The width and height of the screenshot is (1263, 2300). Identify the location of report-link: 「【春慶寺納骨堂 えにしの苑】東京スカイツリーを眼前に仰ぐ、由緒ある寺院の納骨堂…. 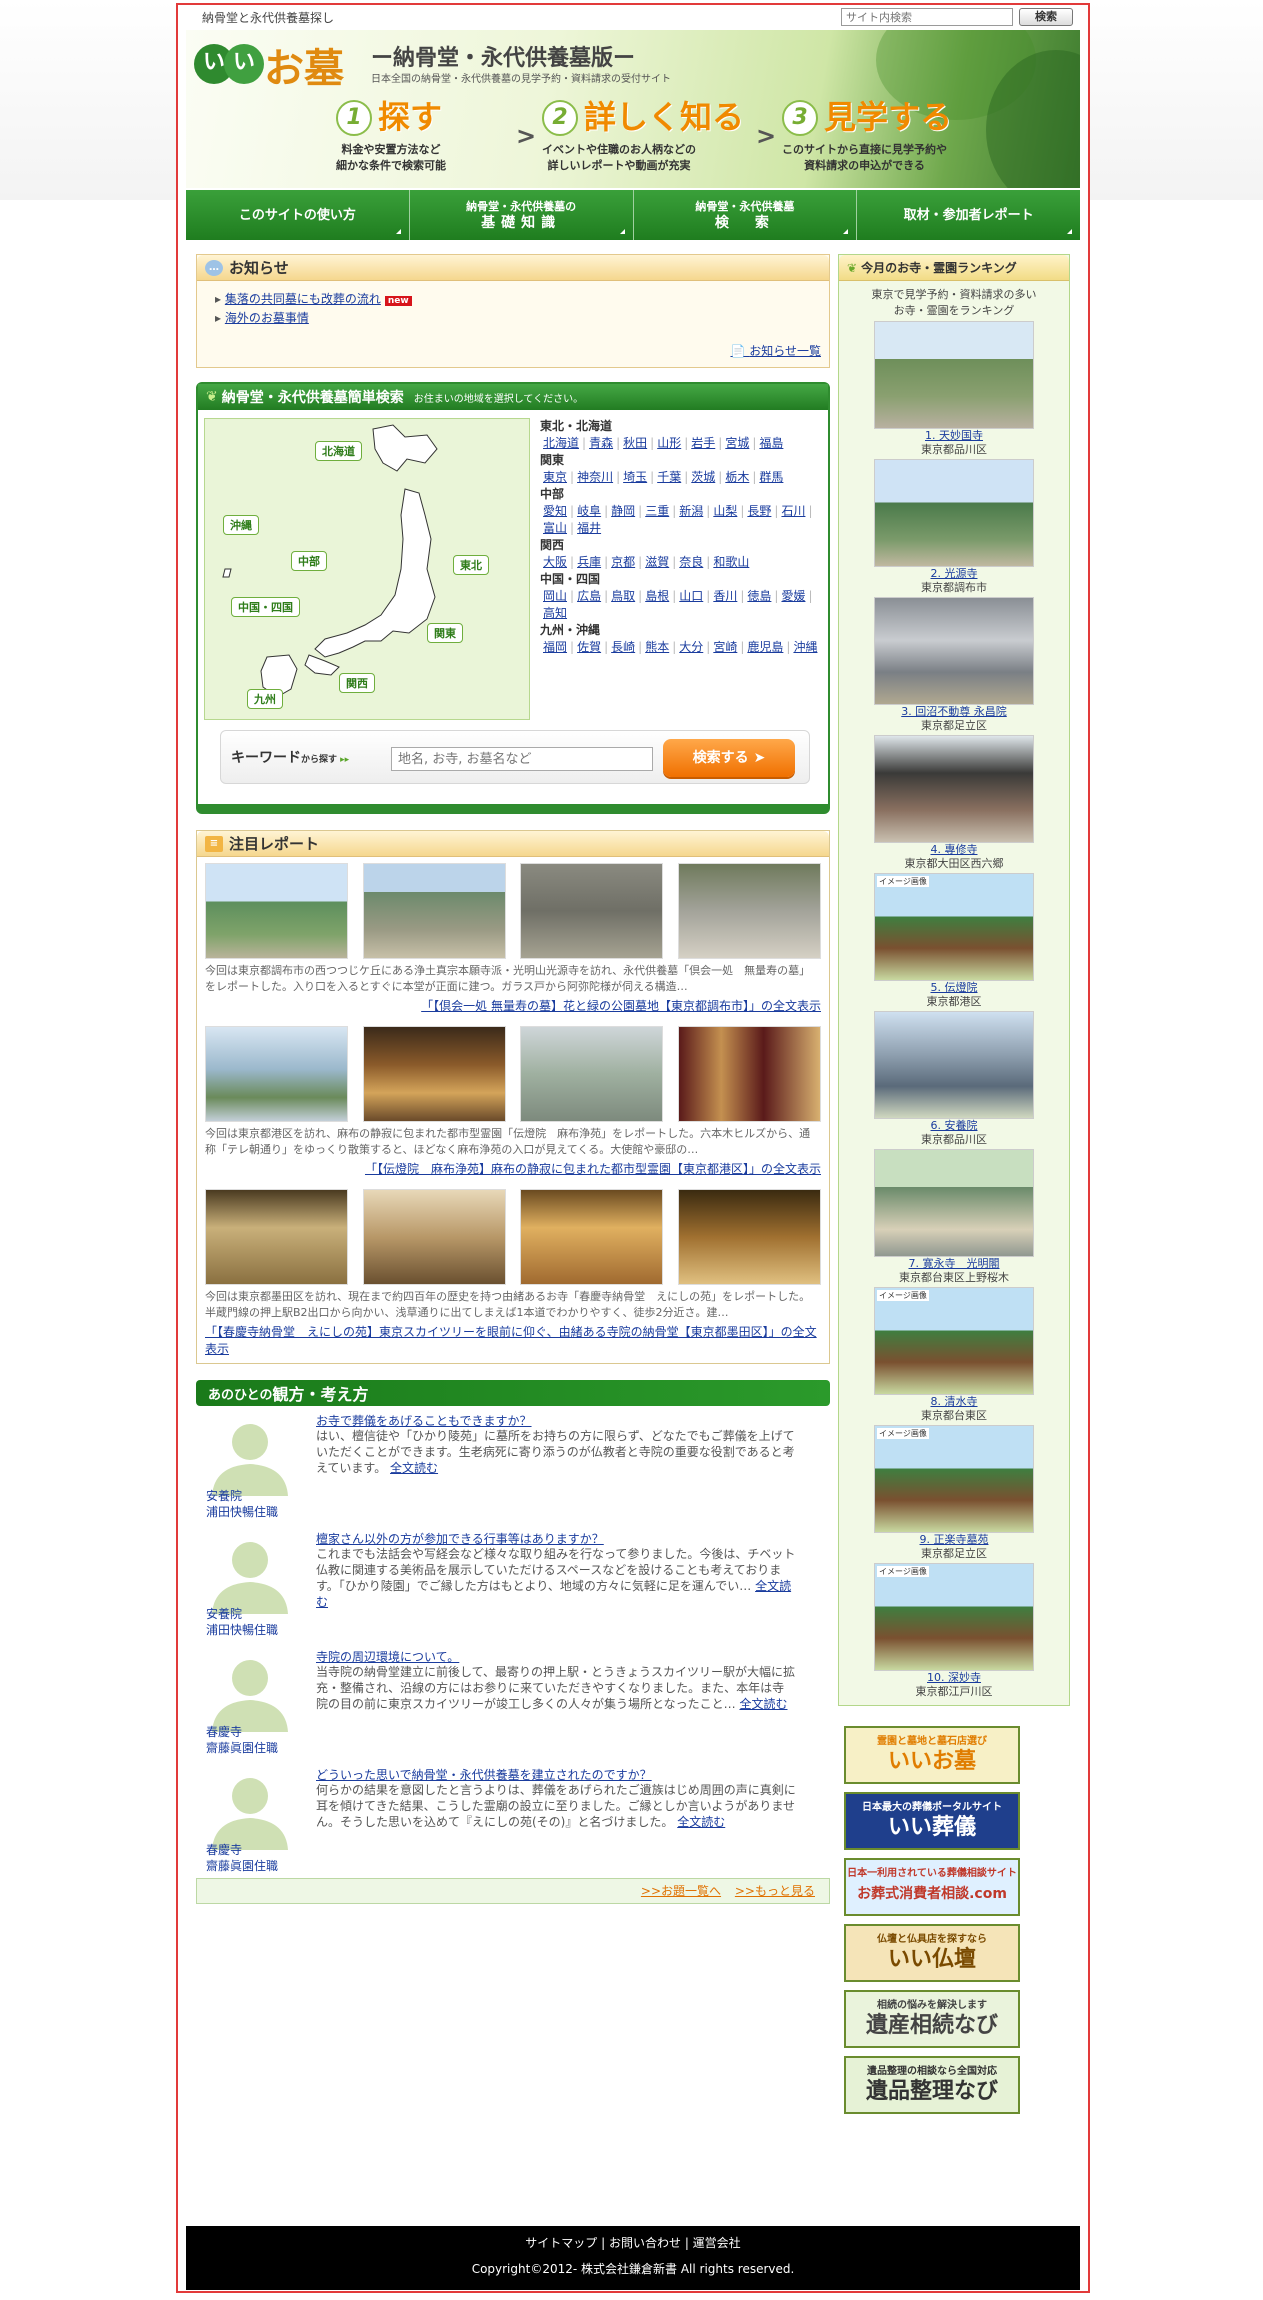
(511, 1340).